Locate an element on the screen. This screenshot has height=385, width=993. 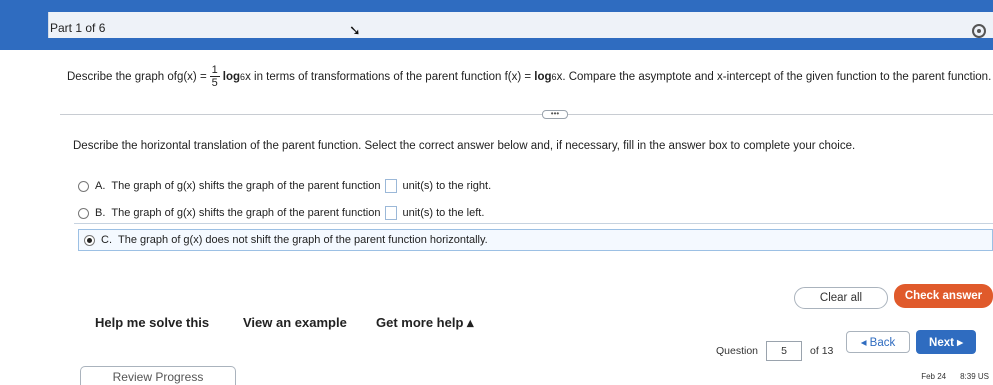
system-taskbar: Feb 24 8:39 US is located at coordinates (957, 376).